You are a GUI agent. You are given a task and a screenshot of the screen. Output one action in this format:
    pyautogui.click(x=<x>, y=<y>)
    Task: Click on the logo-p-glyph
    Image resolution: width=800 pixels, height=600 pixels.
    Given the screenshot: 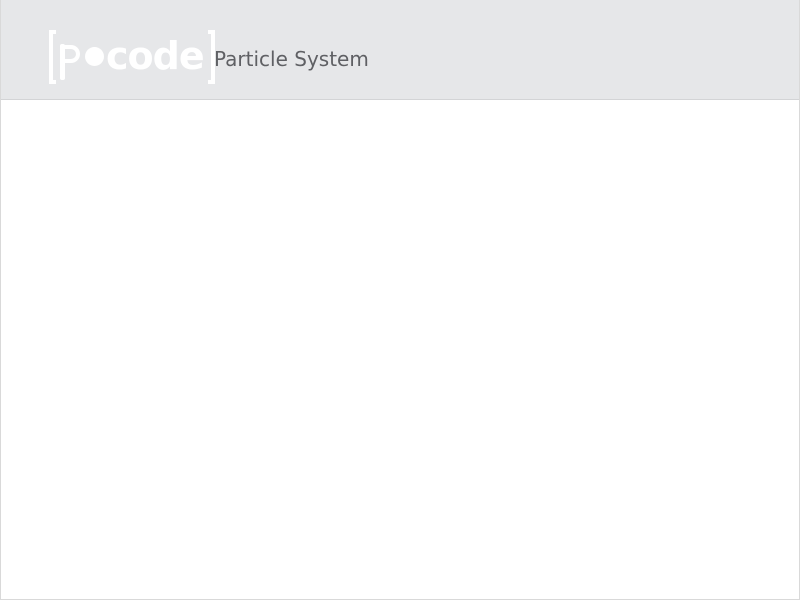 What is the action you would take?
    pyautogui.click(x=72, y=62)
    